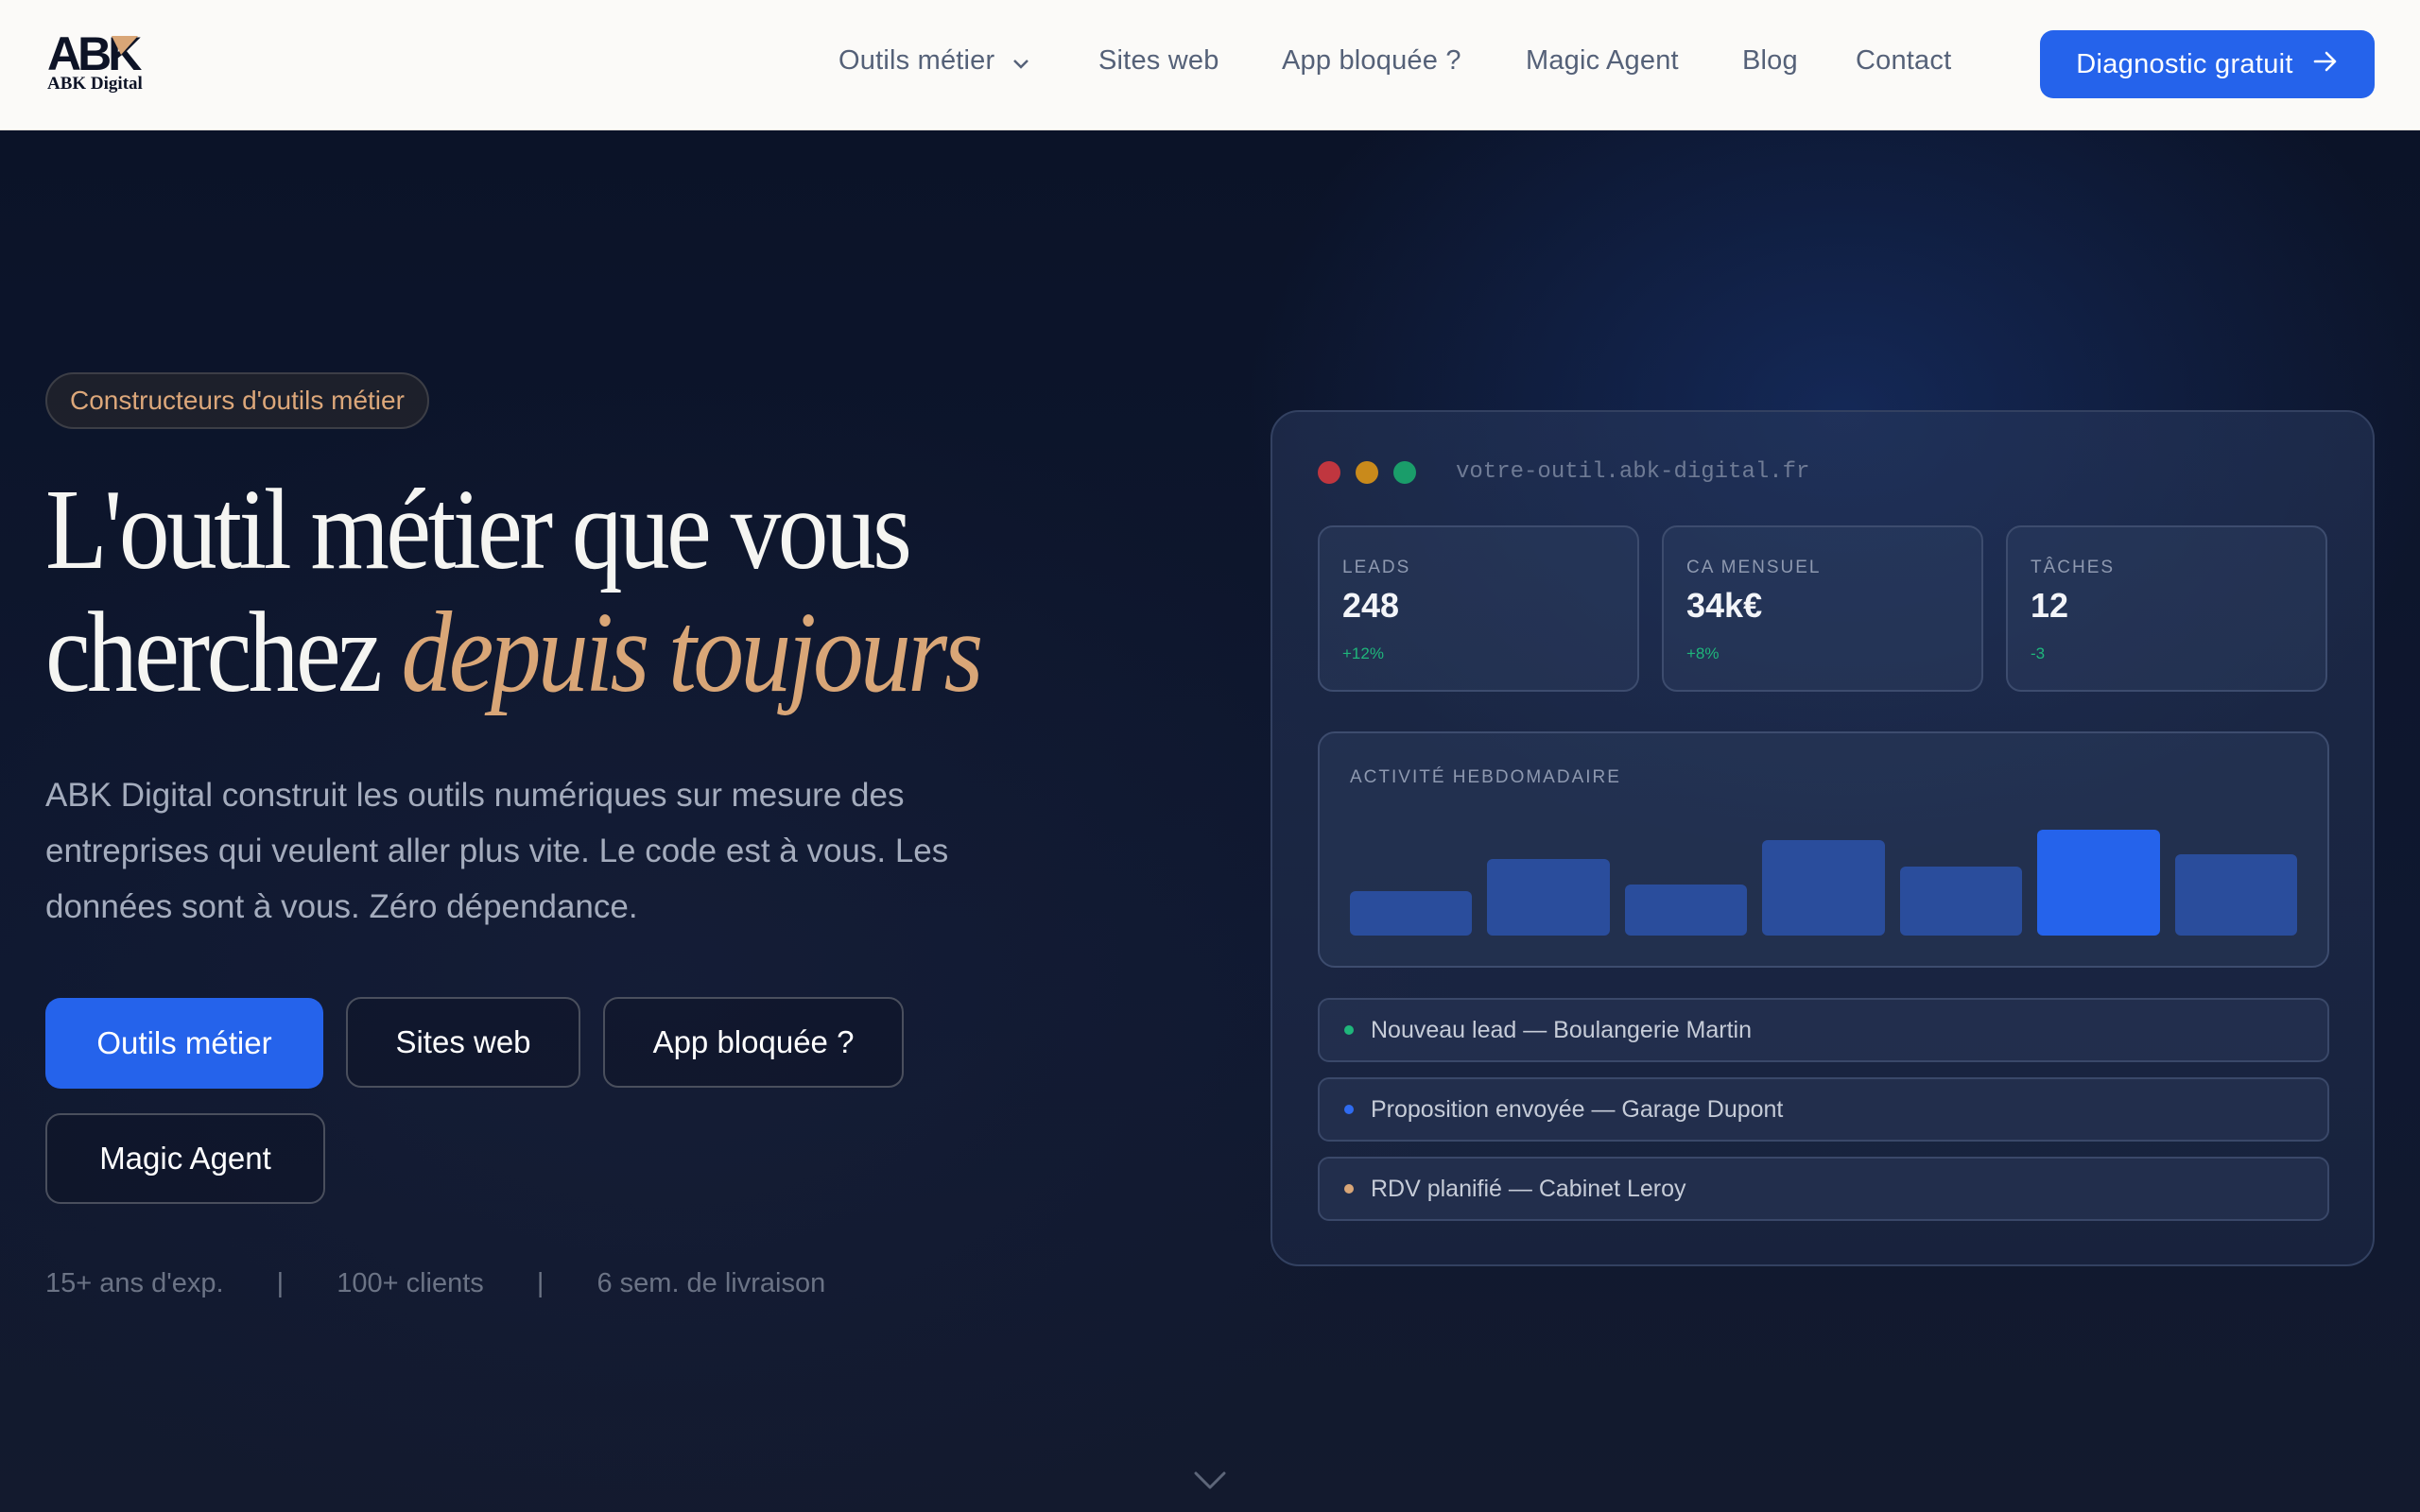 The width and height of the screenshot is (2420, 1512). I want to click on outils-metier-button: Outils métier, so click(184, 1043).